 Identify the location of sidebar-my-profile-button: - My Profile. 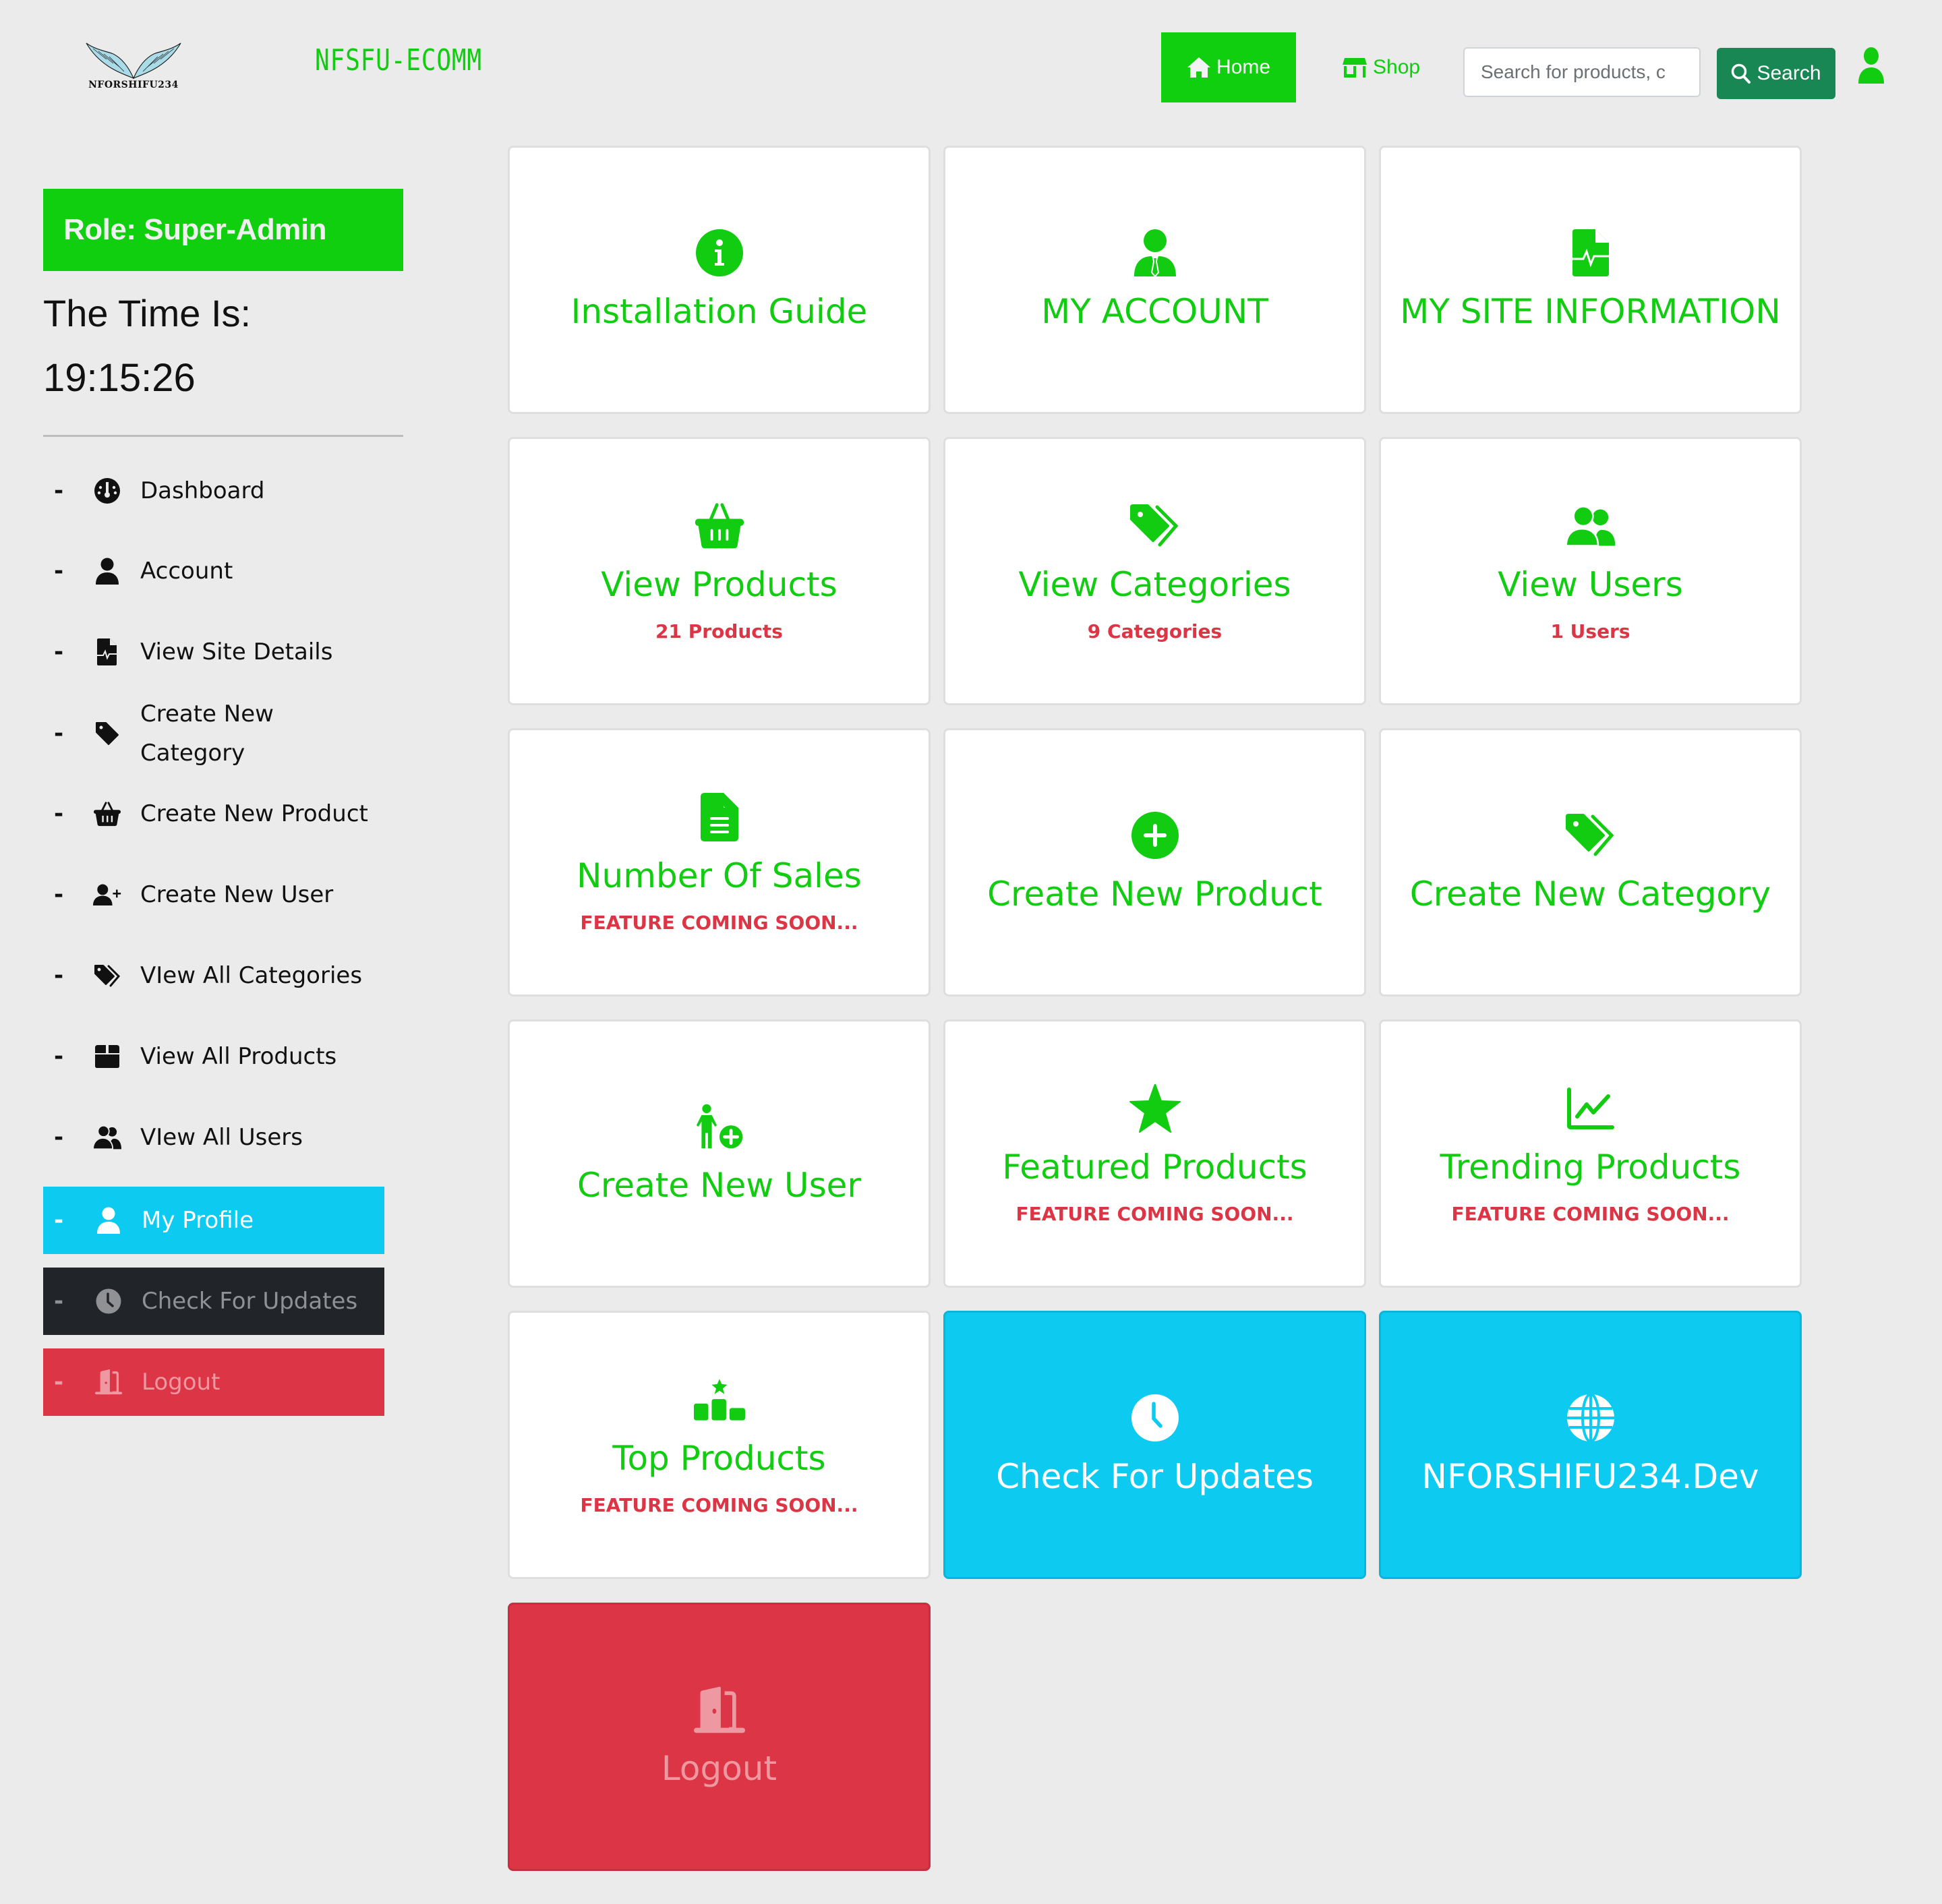
(214, 1220).